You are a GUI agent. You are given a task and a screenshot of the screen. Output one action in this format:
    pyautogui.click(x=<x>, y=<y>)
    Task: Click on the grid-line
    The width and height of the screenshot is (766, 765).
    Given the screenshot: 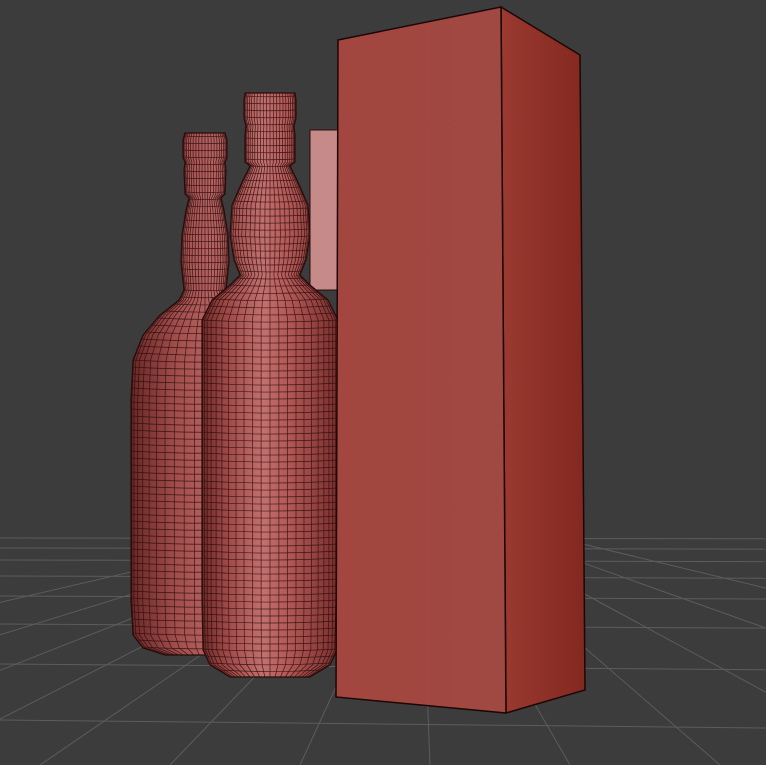 What is the action you would take?
    pyautogui.click(x=383, y=724)
    